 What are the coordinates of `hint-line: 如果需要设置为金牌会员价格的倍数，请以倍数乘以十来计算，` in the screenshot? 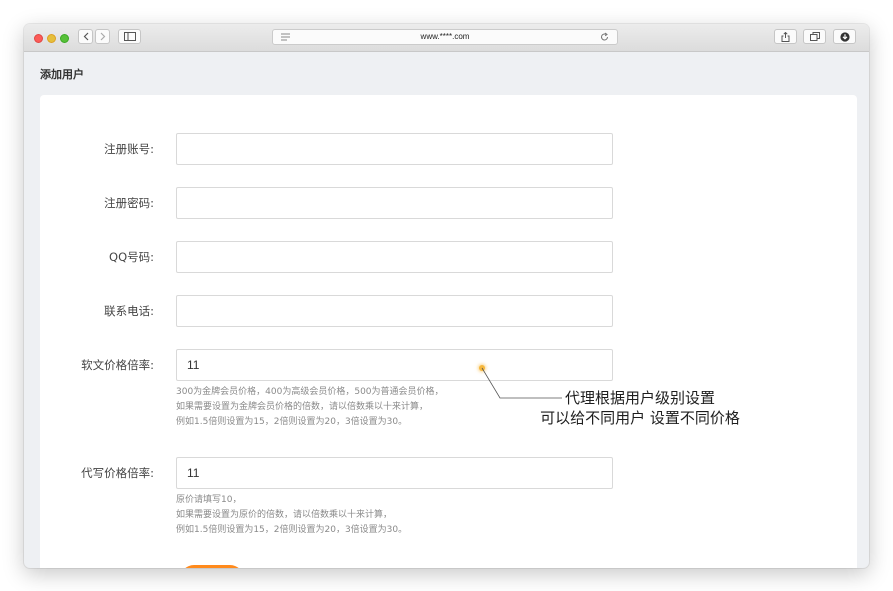 It's located at (302, 407).